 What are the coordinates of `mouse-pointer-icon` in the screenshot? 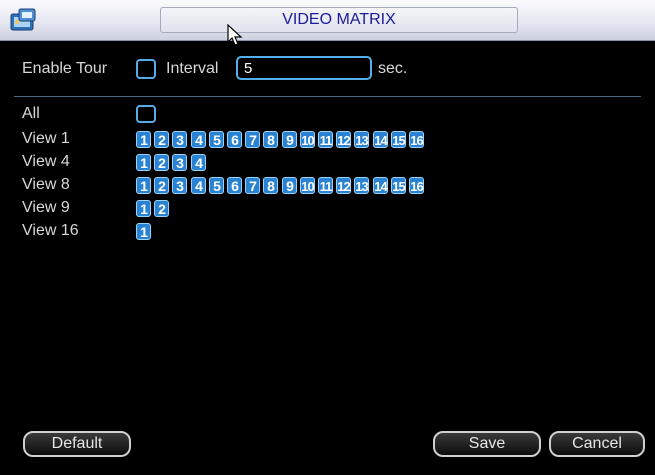 It's located at (236, 35).